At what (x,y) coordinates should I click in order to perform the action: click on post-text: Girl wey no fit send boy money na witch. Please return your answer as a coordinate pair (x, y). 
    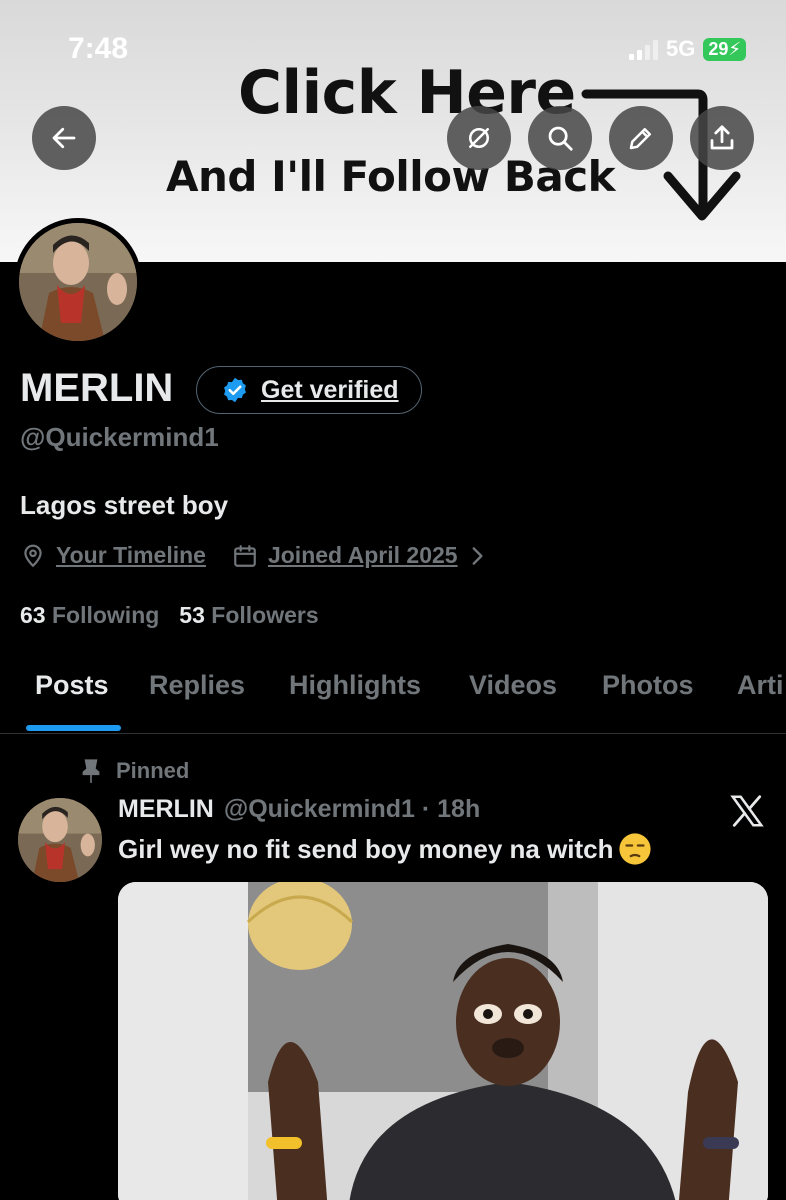
    Looking at the image, I should click on (385, 849).